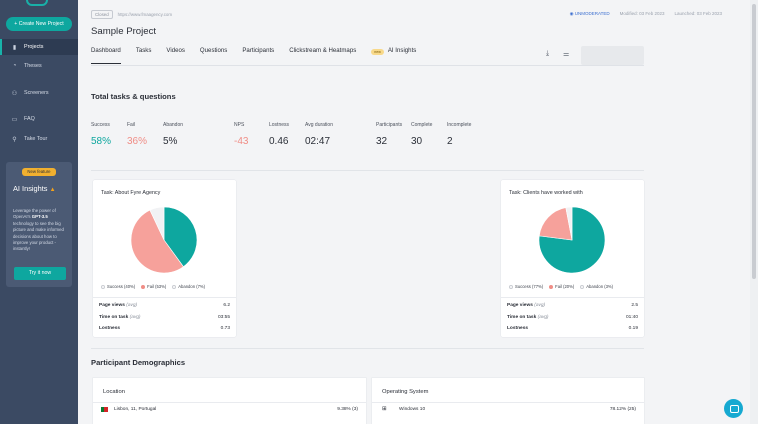 Image resolution: width=758 pixels, height=424 pixels. I want to click on new-badge: new, so click(377, 51).